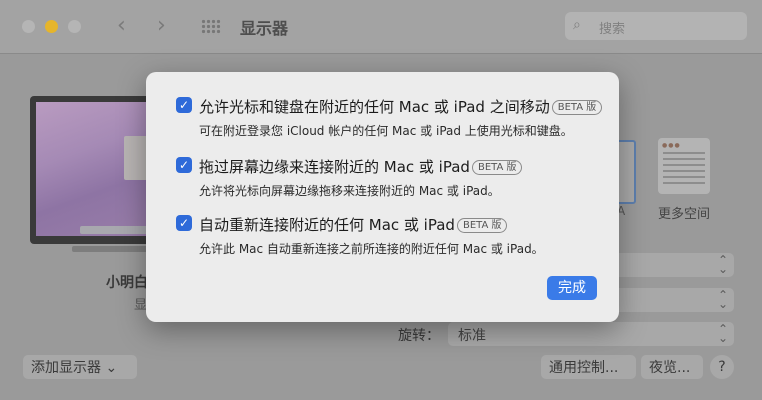  I want to click on option-title: 自动重新连接附近的任何 Mac 或 iPad BETA 版, so click(353, 224).